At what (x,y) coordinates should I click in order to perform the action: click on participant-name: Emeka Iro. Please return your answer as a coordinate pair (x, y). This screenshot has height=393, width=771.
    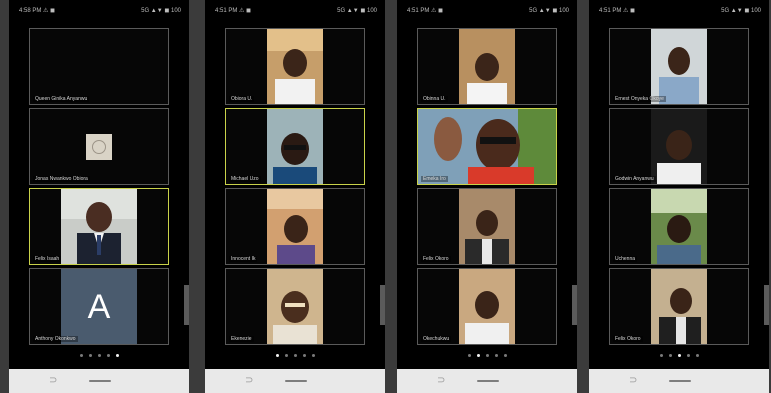
    Looking at the image, I should click on (434, 179).